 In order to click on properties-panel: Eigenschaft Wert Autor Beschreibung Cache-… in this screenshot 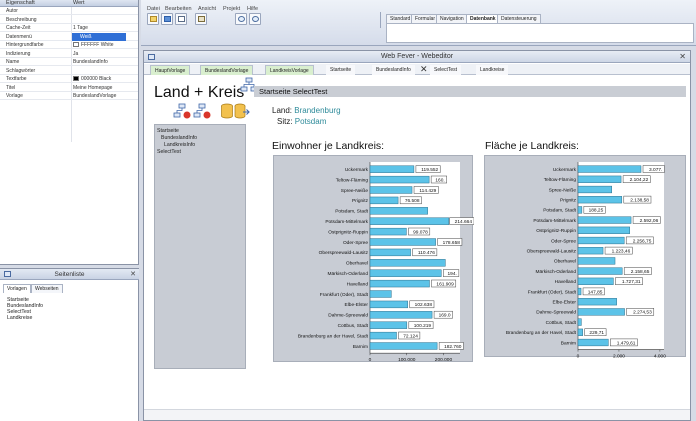, I will do `click(69, 132)`.